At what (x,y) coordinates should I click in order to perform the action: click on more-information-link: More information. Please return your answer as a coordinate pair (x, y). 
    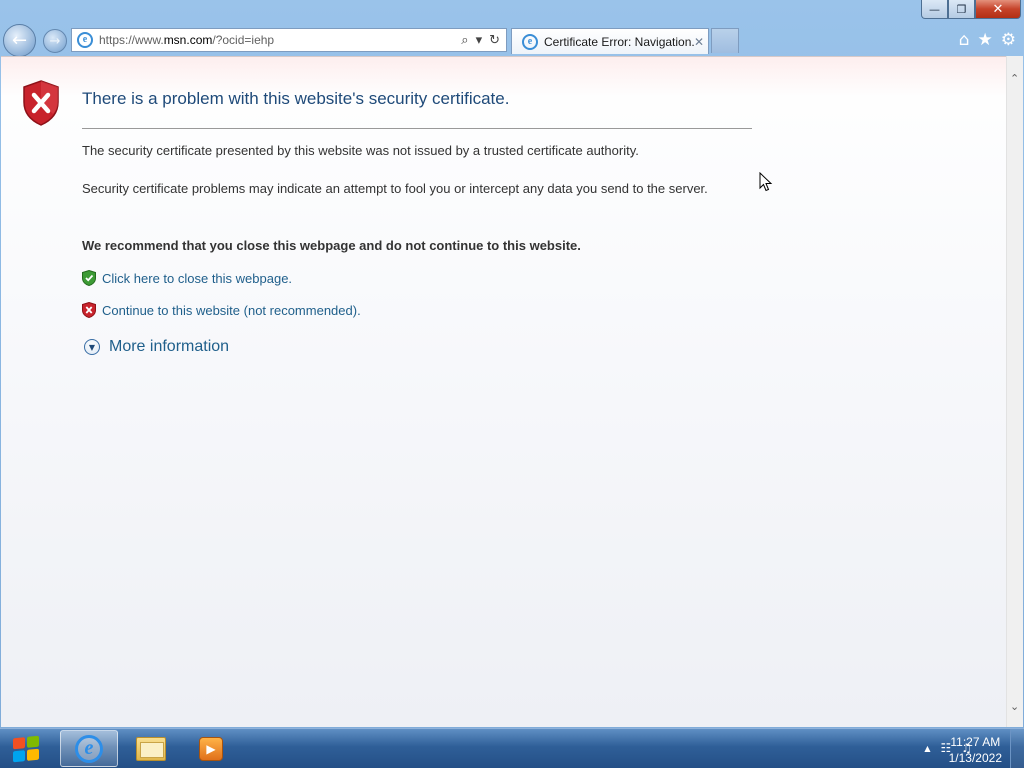
    Looking at the image, I should click on (169, 347).